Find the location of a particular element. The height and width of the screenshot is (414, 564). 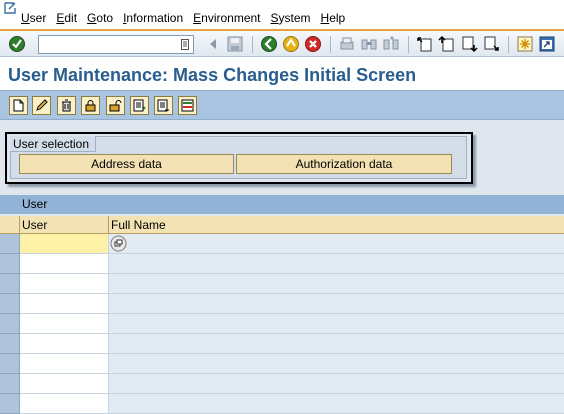

save-icon is located at coordinates (235, 44).